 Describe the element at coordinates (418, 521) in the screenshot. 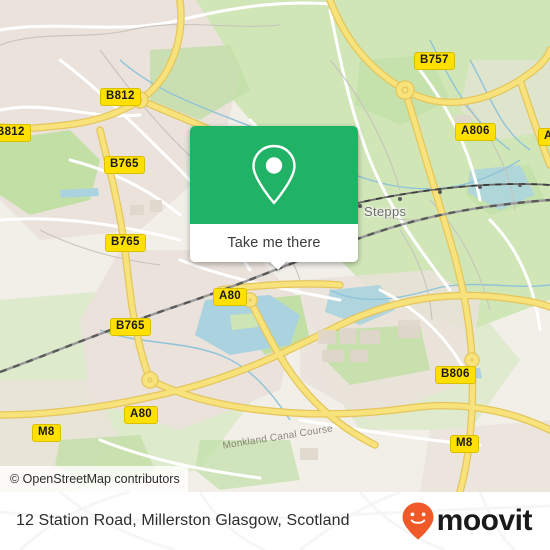

I see `moovit-pin-icon` at that location.